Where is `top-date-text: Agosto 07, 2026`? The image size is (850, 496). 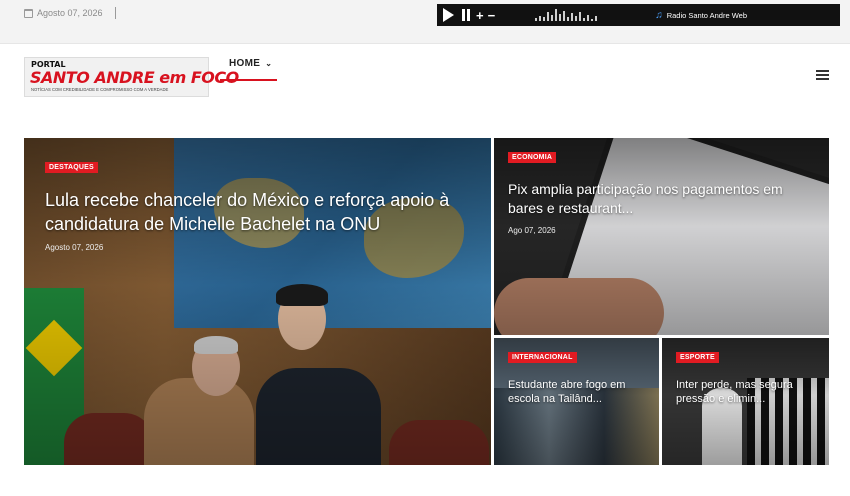 top-date-text: Agosto 07, 2026 is located at coordinates (70, 13).